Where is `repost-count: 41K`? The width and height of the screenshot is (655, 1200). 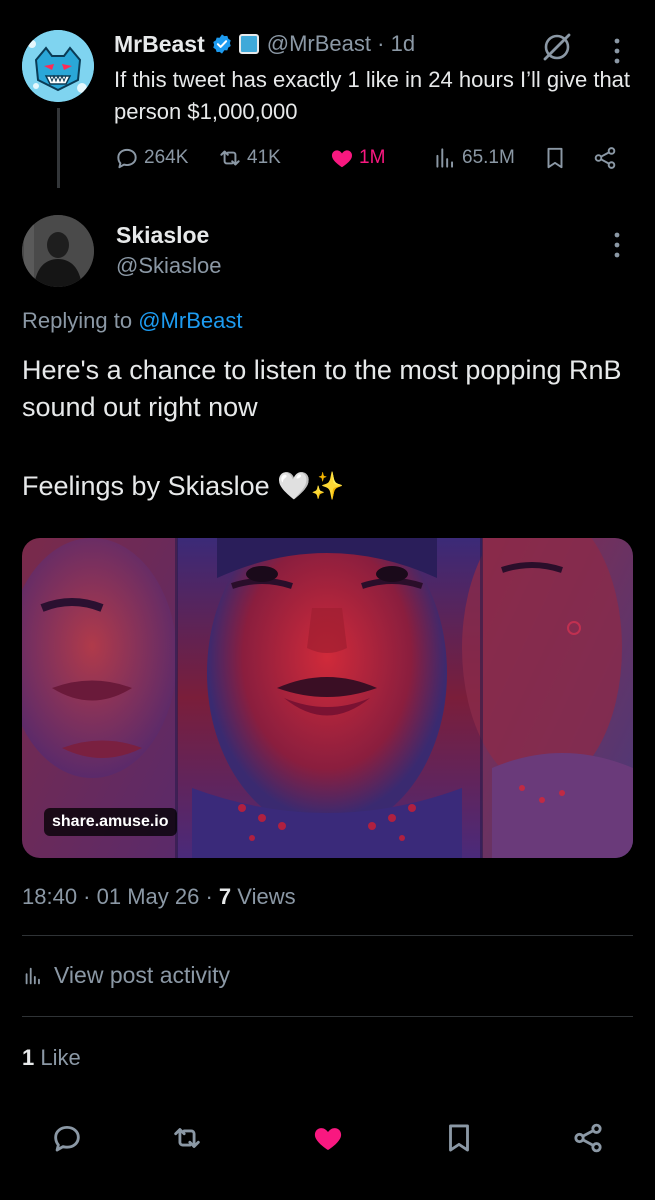 repost-count: 41K is located at coordinates (264, 157).